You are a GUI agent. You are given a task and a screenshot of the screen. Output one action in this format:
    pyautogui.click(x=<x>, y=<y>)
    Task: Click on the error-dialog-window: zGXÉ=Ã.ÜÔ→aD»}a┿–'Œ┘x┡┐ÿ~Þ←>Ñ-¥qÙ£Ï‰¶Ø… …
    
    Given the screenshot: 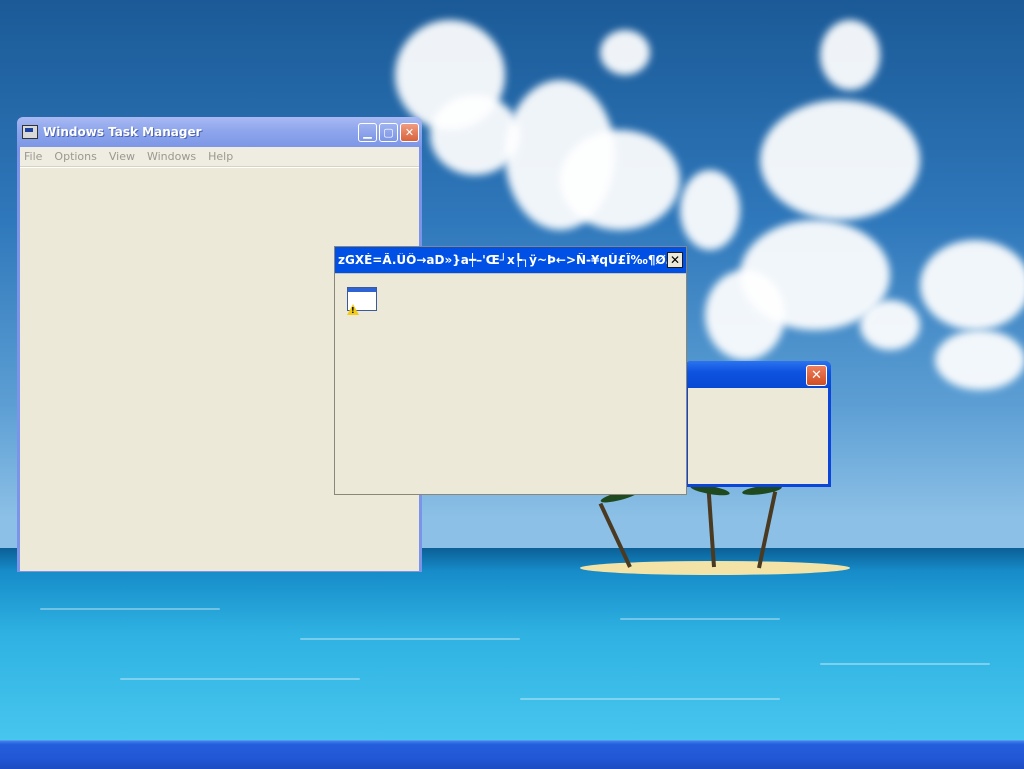 What is the action you would take?
    pyautogui.click(x=510, y=370)
    